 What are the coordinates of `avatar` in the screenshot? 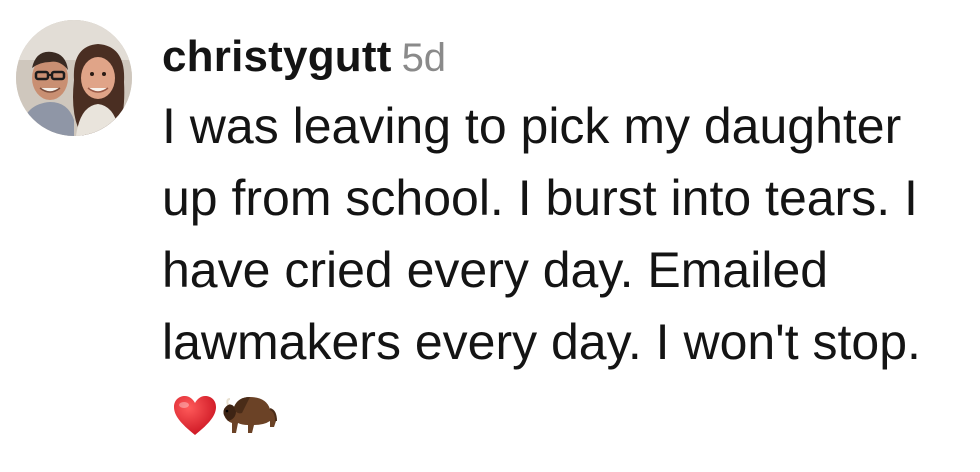 It's located at (74, 78).